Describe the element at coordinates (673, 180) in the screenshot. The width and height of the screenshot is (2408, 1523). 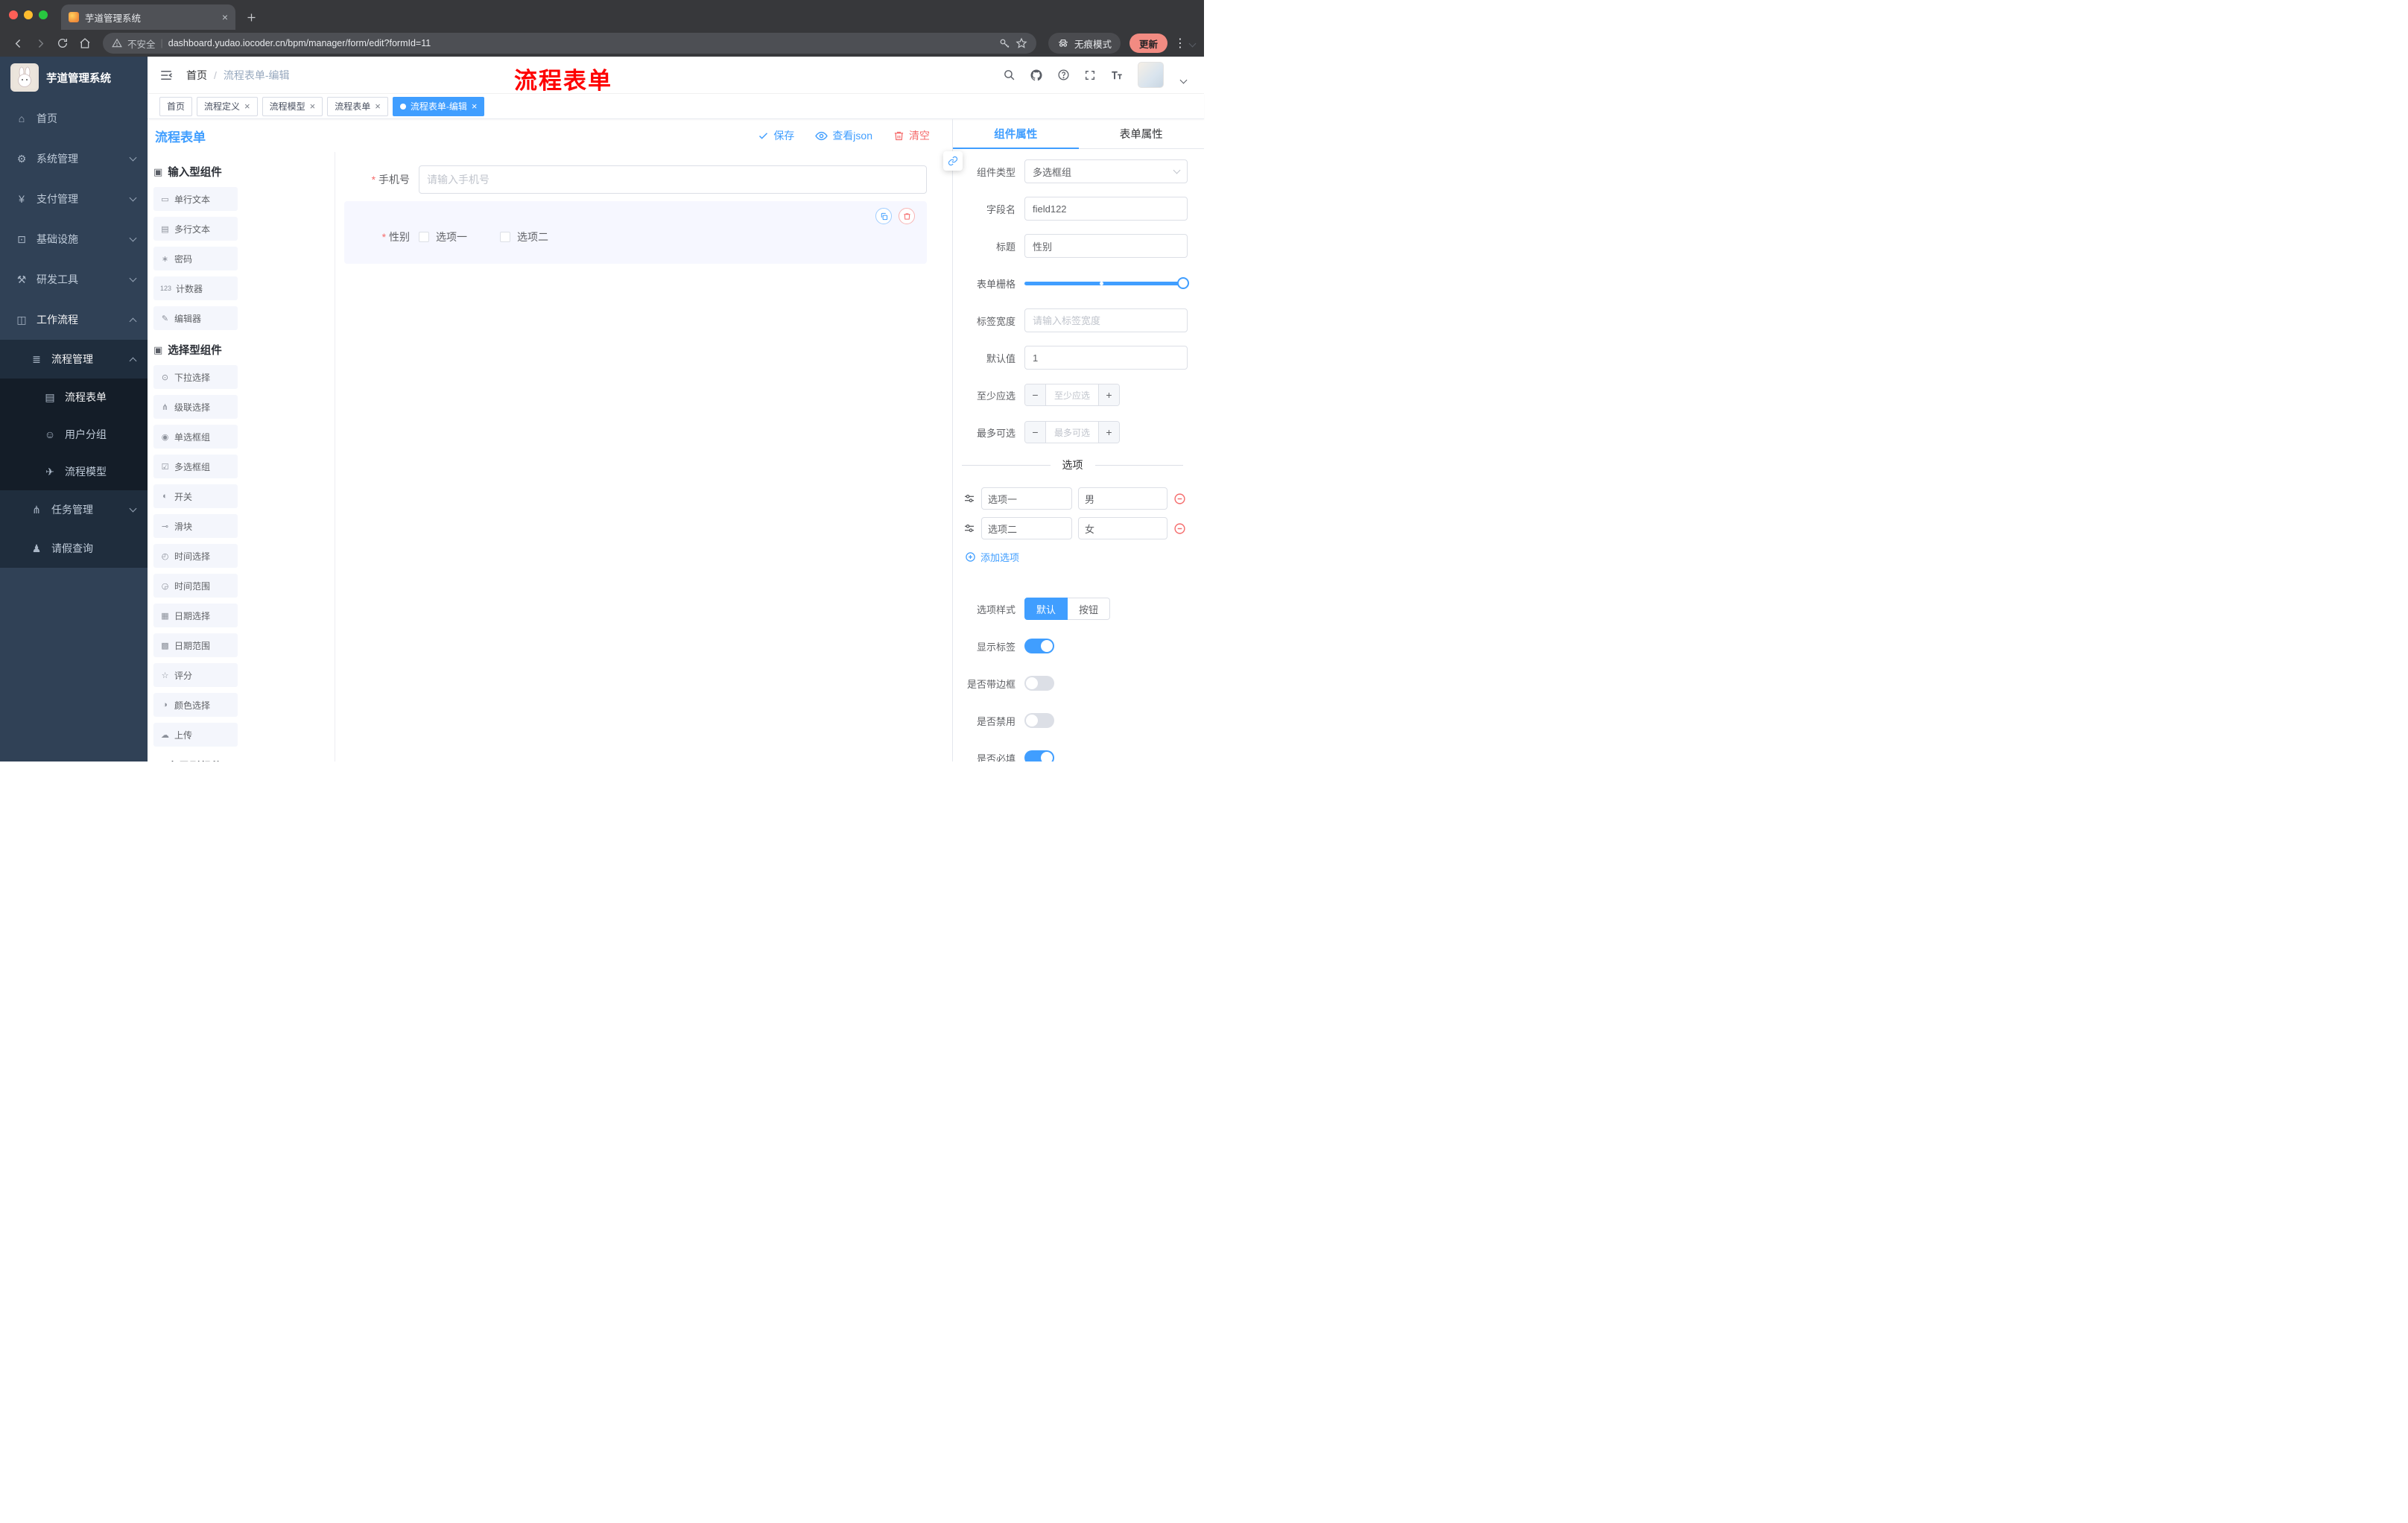
I see `phone-input` at that location.